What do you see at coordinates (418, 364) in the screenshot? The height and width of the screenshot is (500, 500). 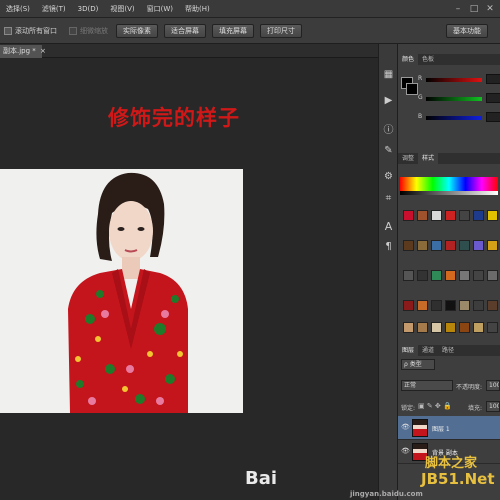 I see `layer-filter-select: ρ 类型` at bounding box center [418, 364].